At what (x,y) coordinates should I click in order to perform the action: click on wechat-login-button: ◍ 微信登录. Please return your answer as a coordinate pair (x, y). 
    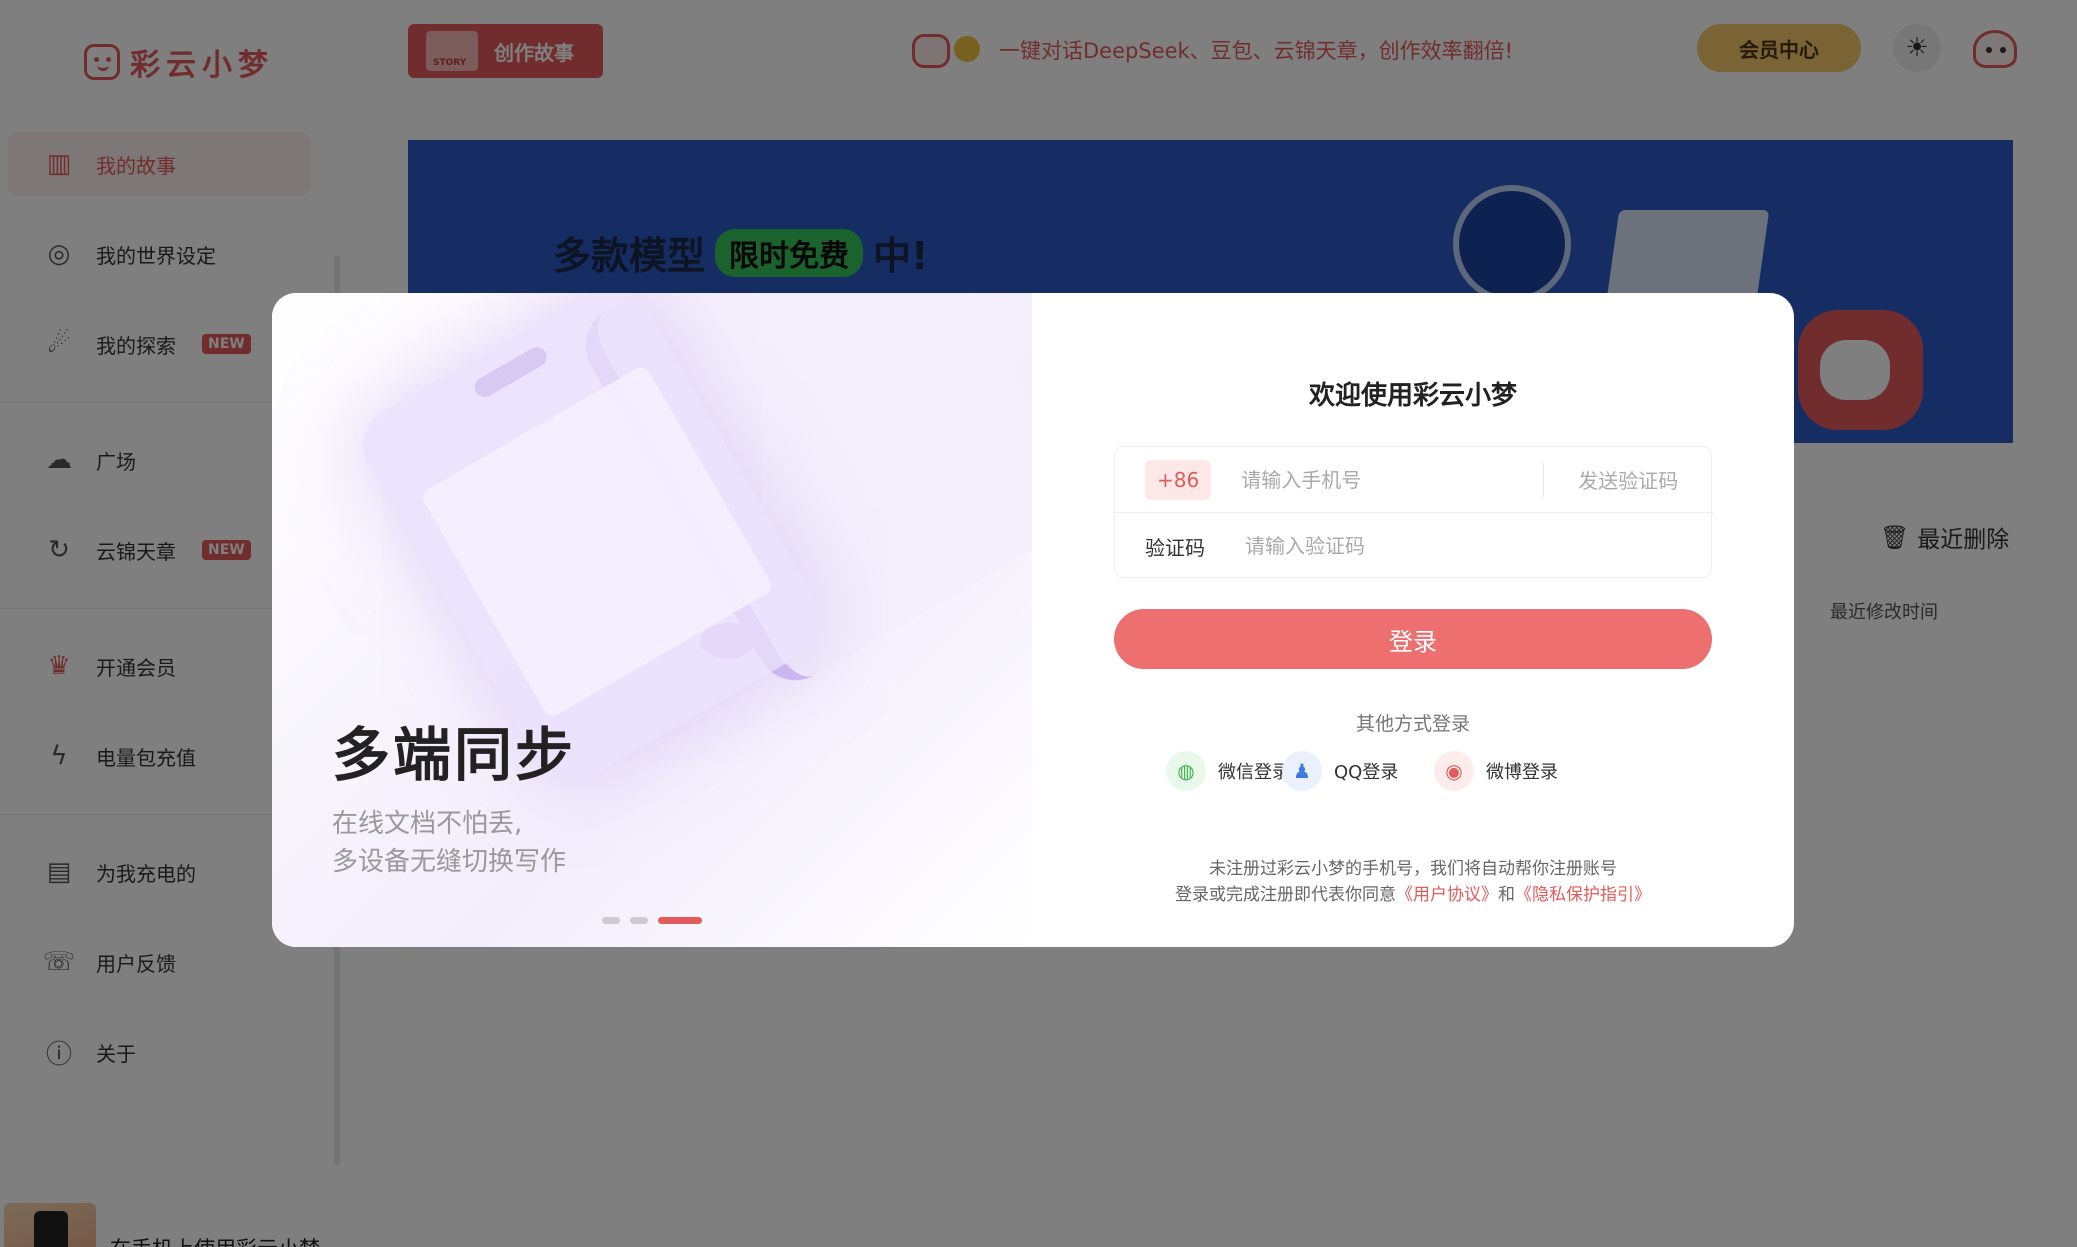
    Looking at the image, I should click on (1228, 771).